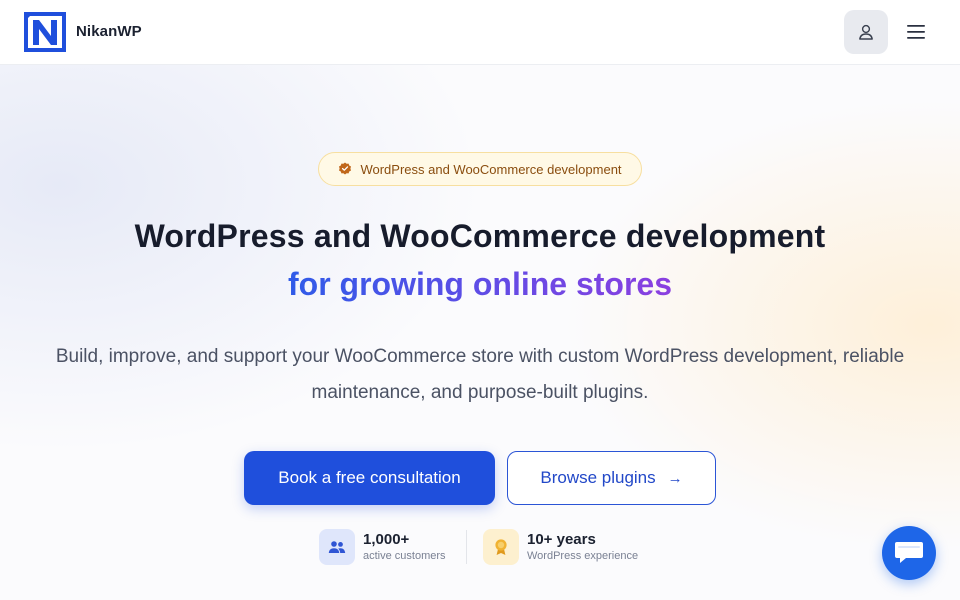  I want to click on award-icon, so click(501, 547).